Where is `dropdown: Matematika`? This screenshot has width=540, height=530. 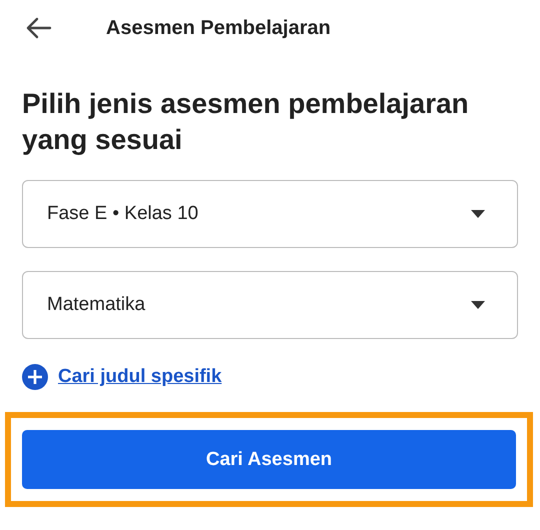 dropdown: Matematika is located at coordinates (270, 305).